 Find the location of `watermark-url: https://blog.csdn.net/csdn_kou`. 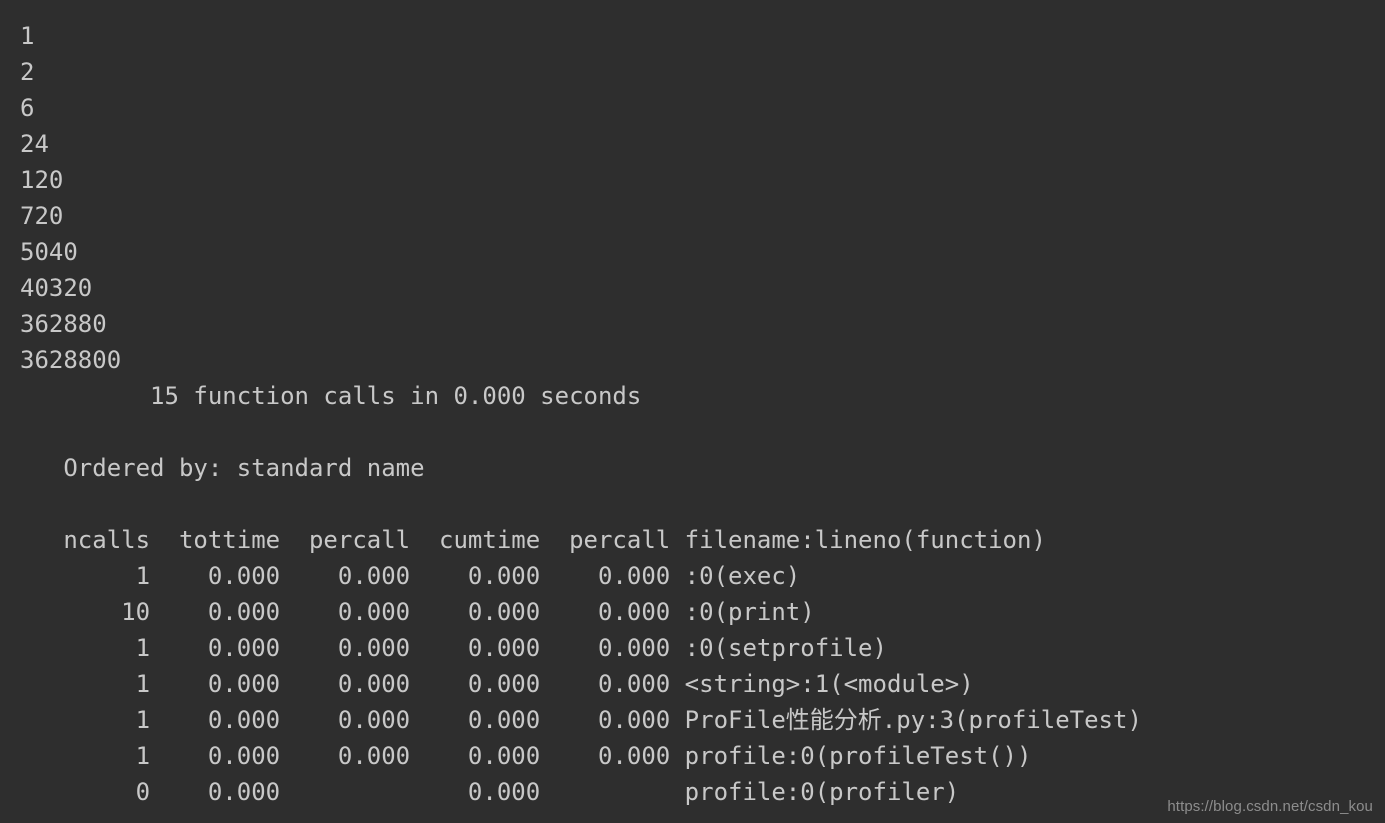

watermark-url: https://blog.csdn.net/csdn_kou is located at coordinates (1270, 806).